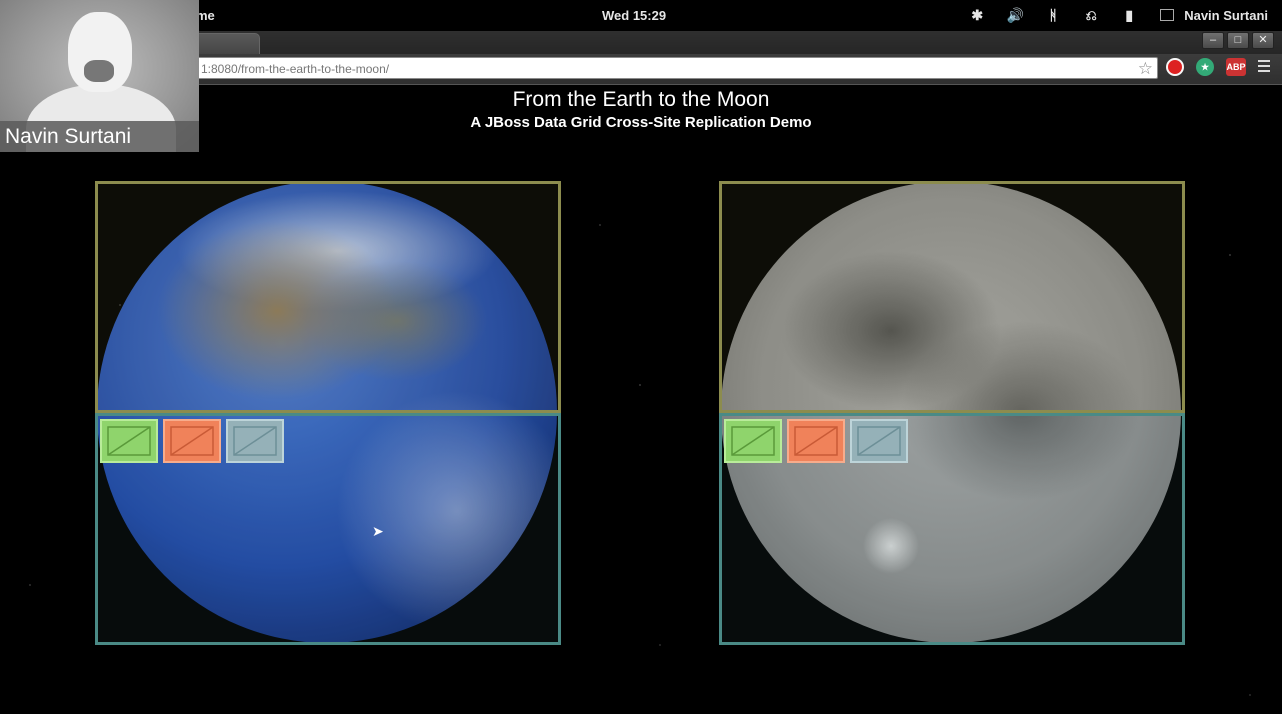  What do you see at coordinates (952, 297) in the screenshot?
I see `moon-top-region` at bounding box center [952, 297].